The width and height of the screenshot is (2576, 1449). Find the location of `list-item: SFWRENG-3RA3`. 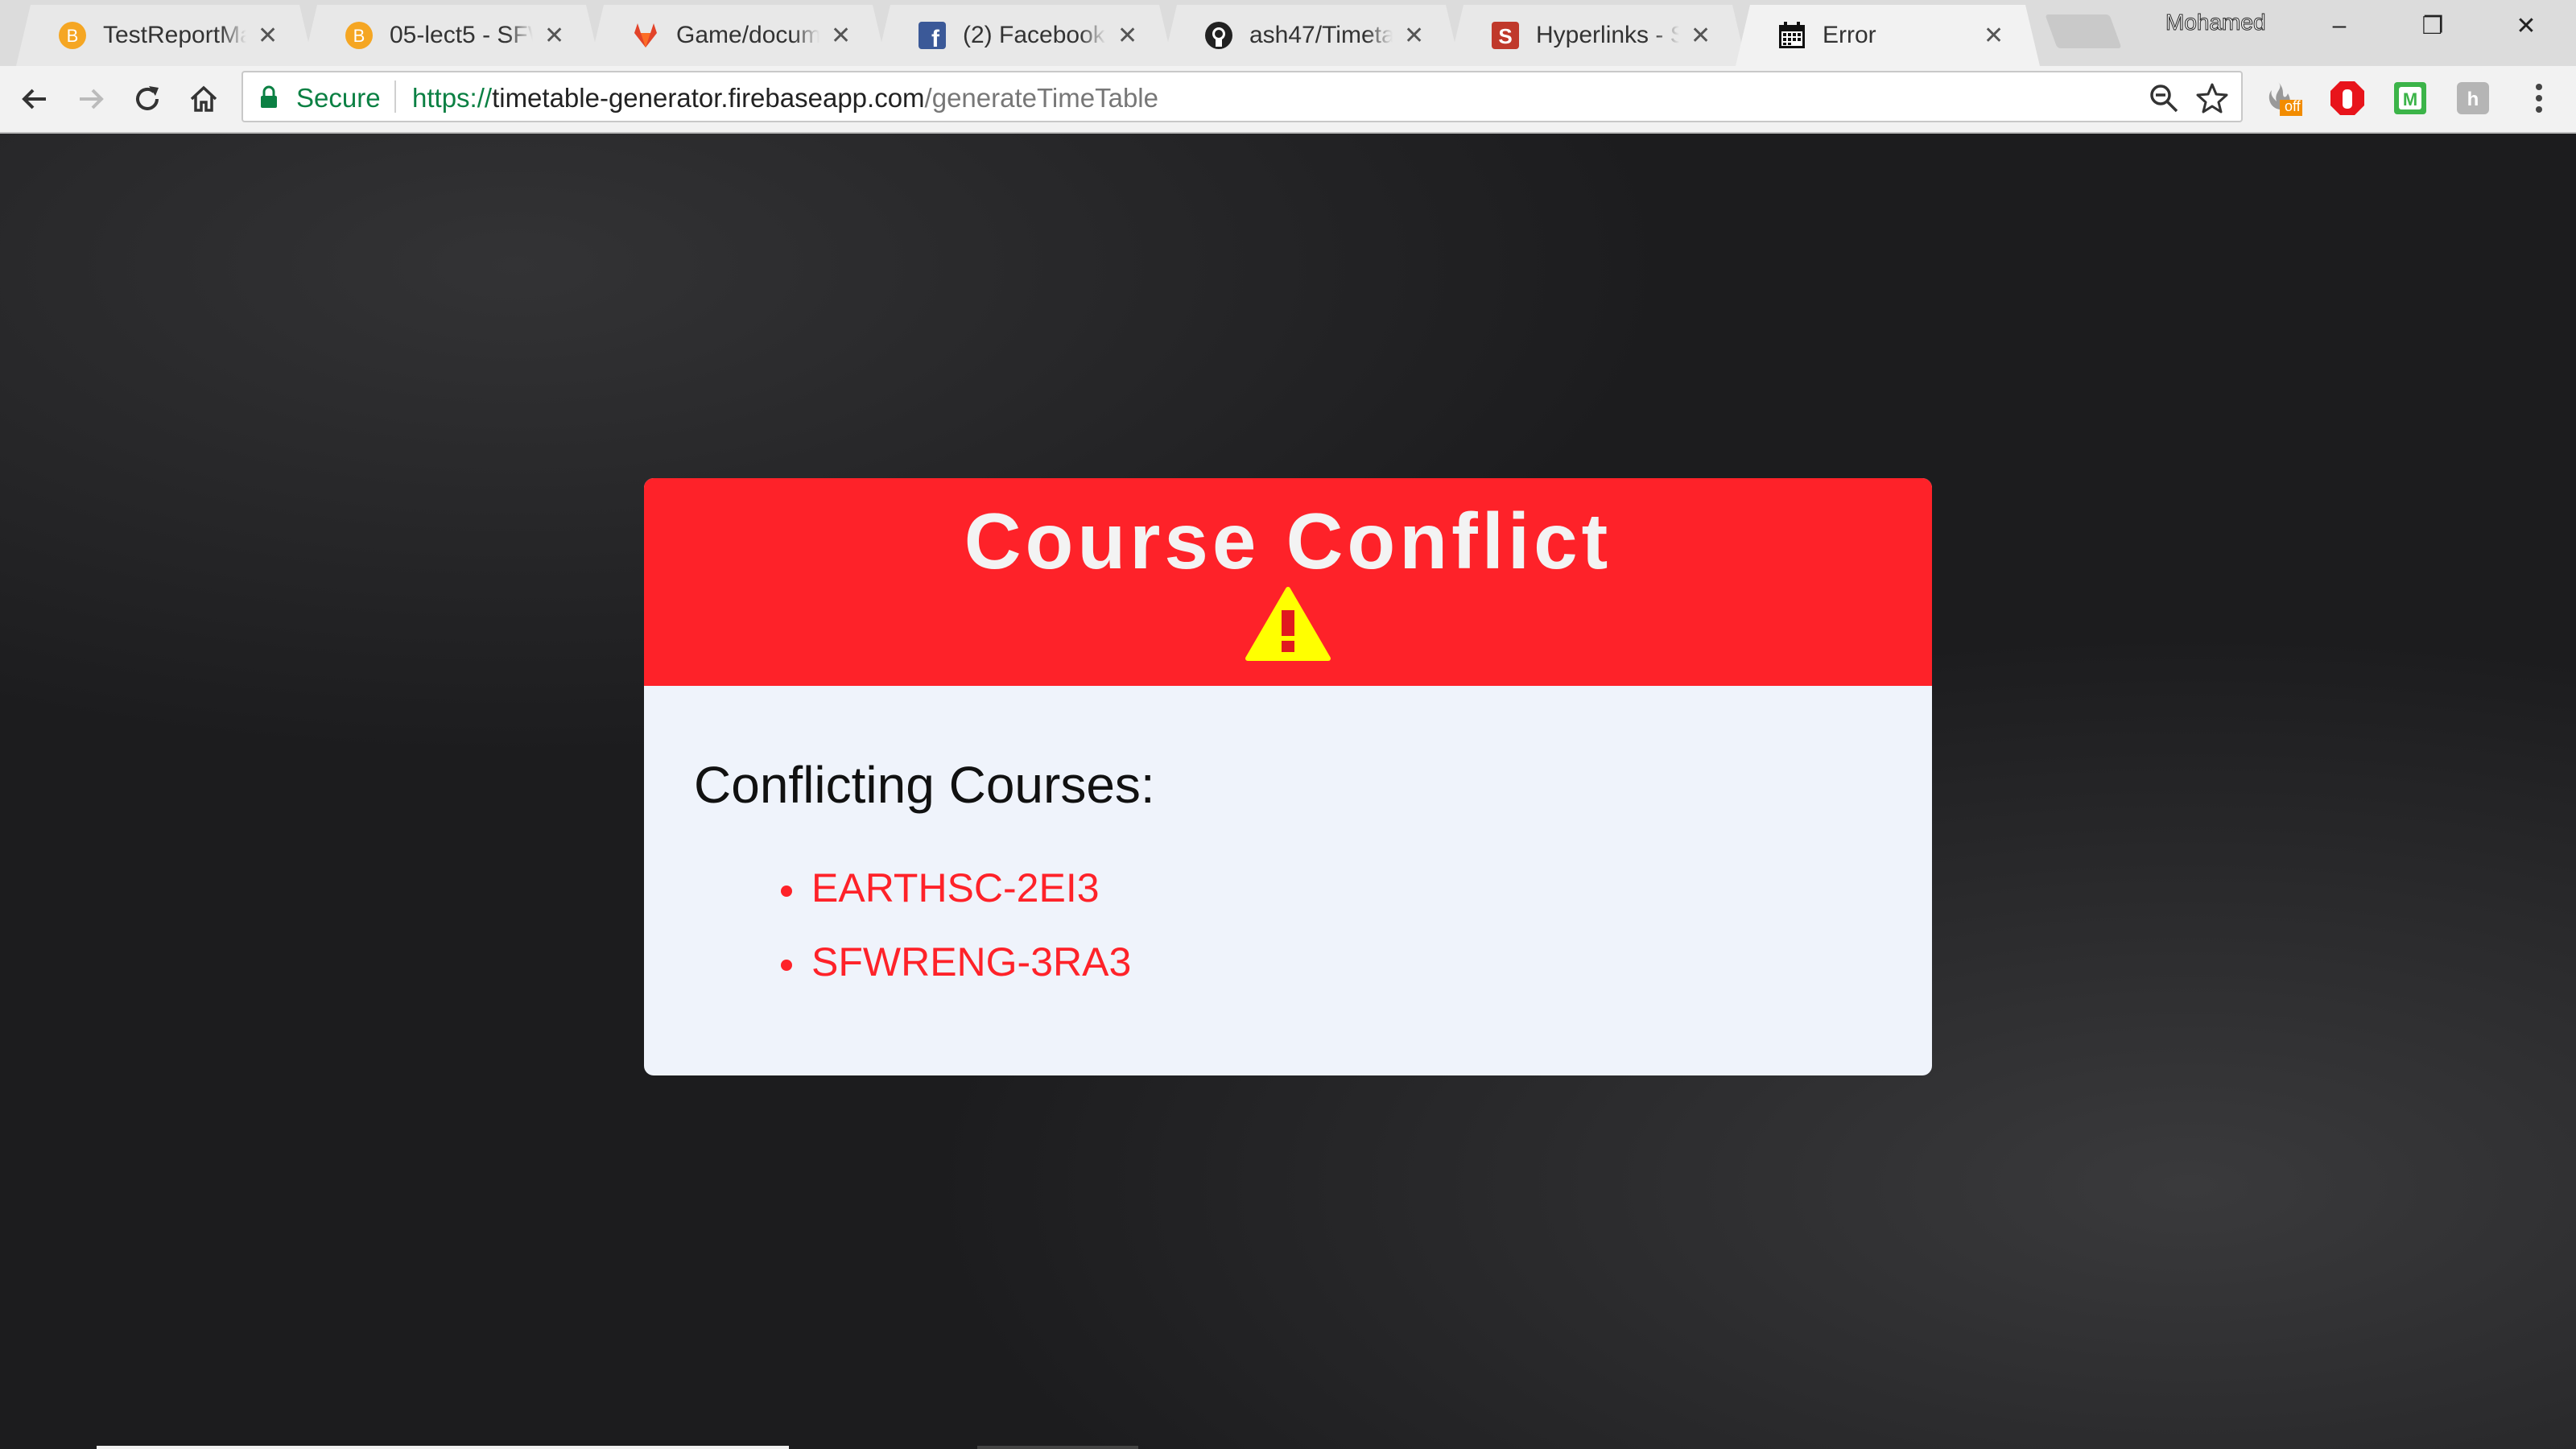

list-item: SFWRENG-3RA3 is located at coordinates (956, 976).